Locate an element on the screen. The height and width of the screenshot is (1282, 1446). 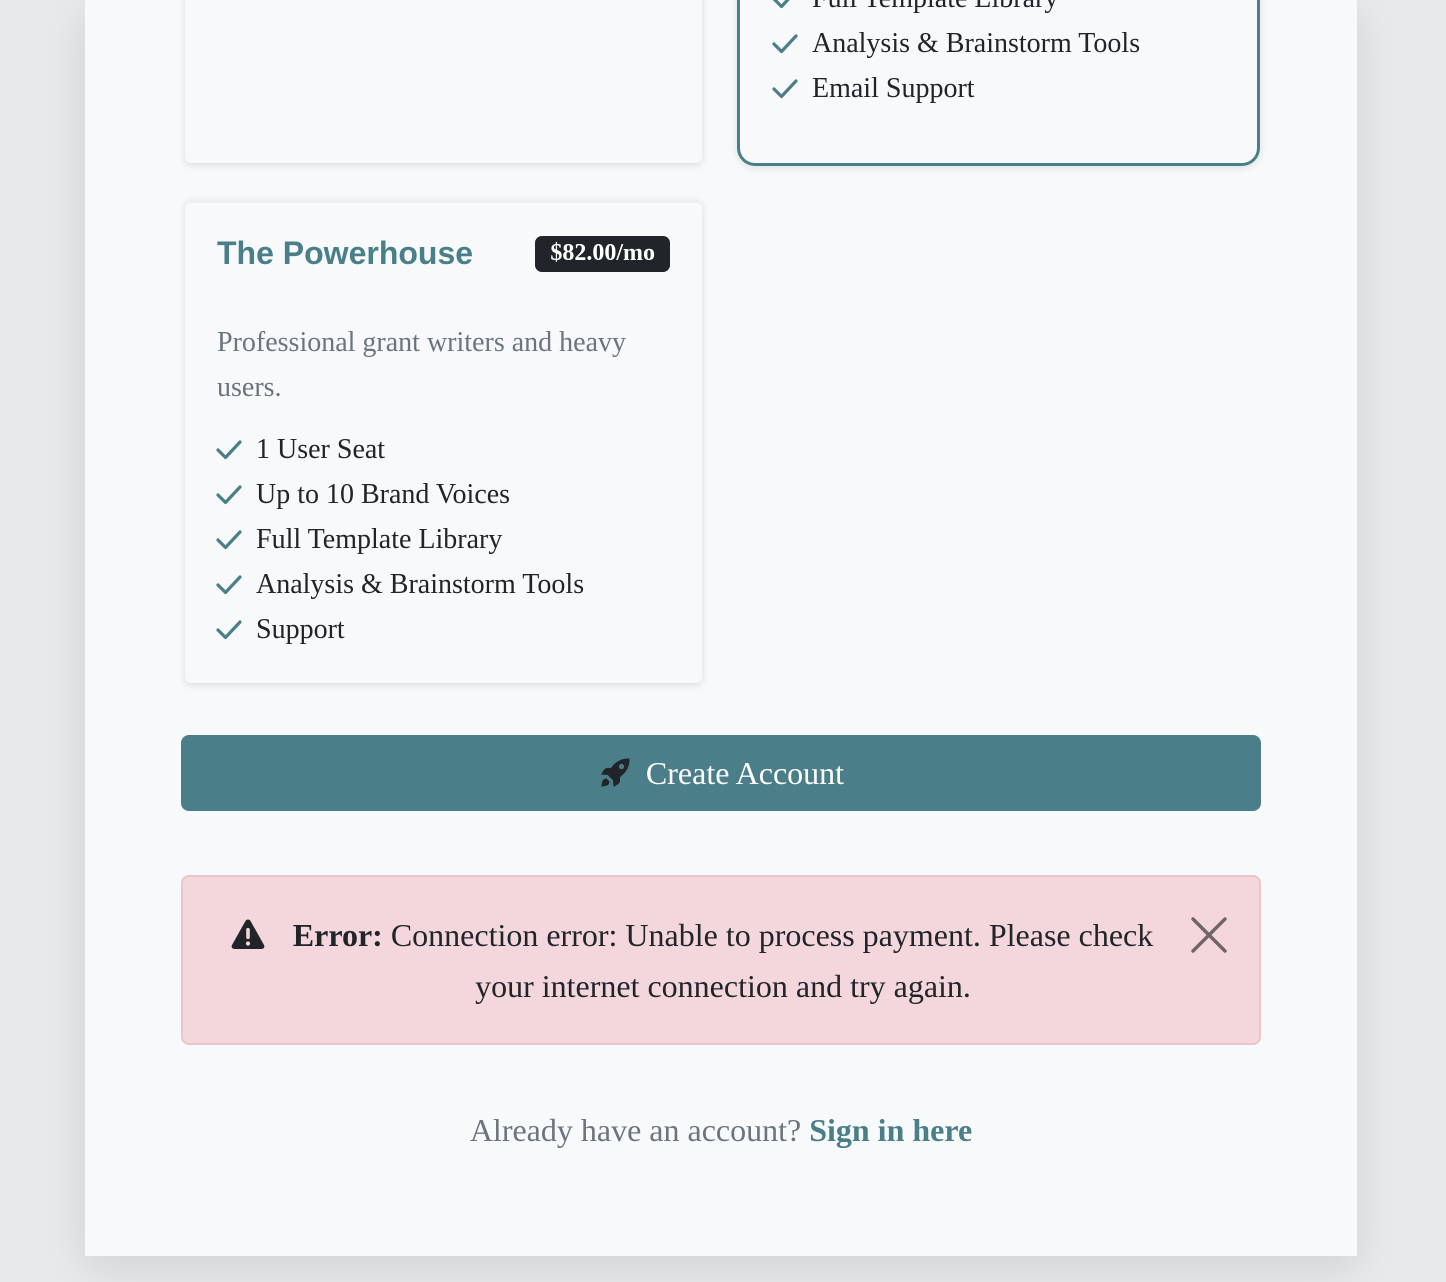
close-alert-button is located at coordinates (1209, 935).